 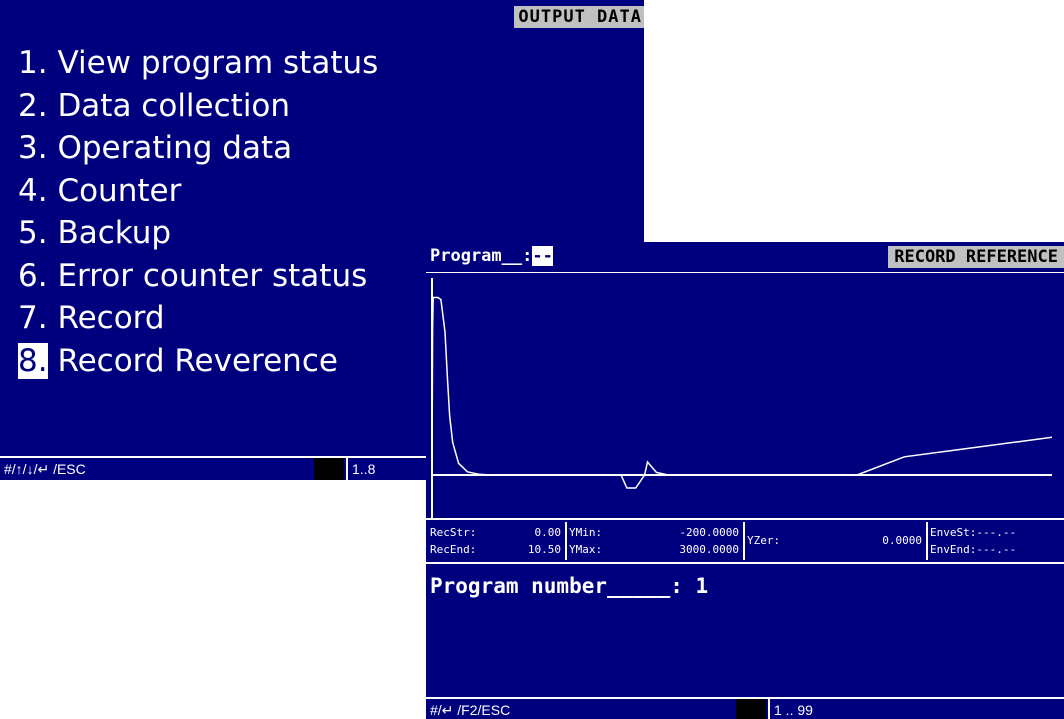 What do you see at coordinates (790, 709) in the screenshot?
I see `range-indicator: 1 .. 99` at bounding box center [790, 709].